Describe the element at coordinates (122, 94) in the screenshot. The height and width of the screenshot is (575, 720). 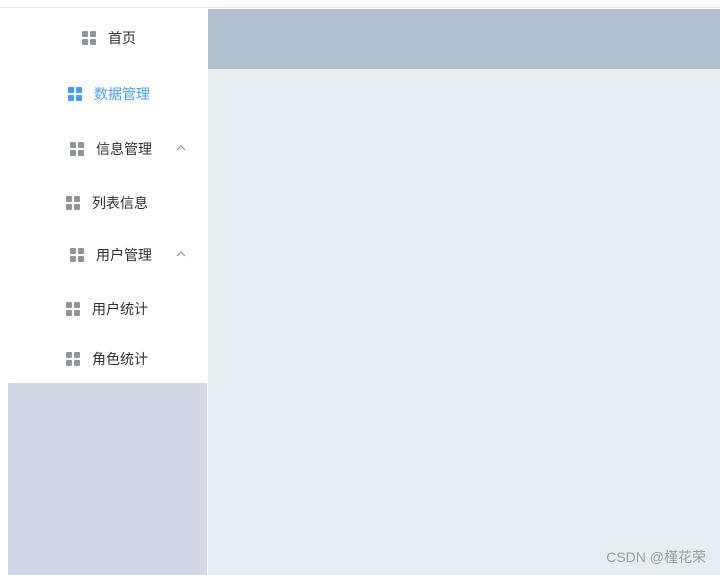
I see `menu-item-label: 数据管理` at that location.